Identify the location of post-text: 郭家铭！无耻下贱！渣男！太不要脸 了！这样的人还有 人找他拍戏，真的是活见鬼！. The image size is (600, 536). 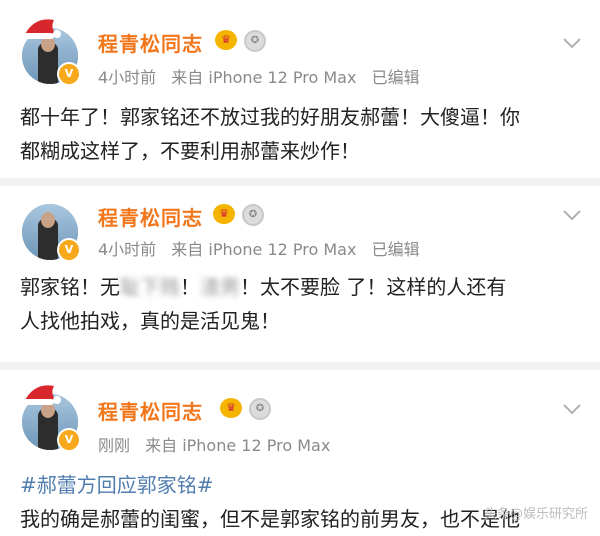
(305, 304).